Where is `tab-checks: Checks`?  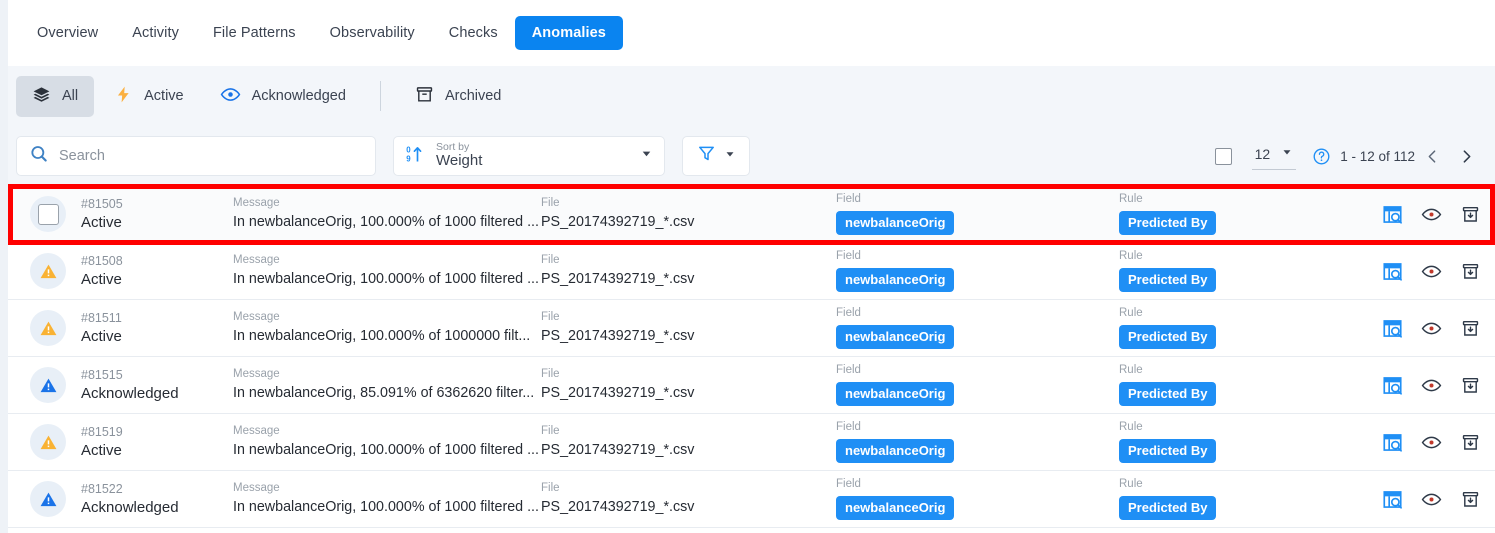 tab-checks: Checks is located at coordinates (473, 33).